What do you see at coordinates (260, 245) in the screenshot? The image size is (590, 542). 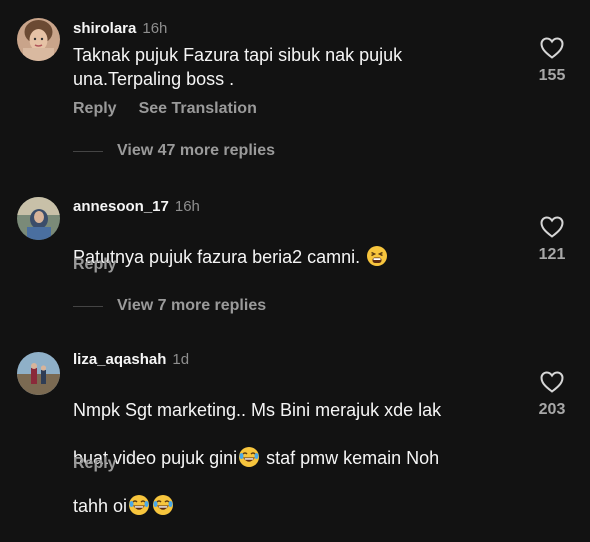 I see `comment-text: Patutnya pujuk fazura beria2 camni.` at bounding box center [260, 245].